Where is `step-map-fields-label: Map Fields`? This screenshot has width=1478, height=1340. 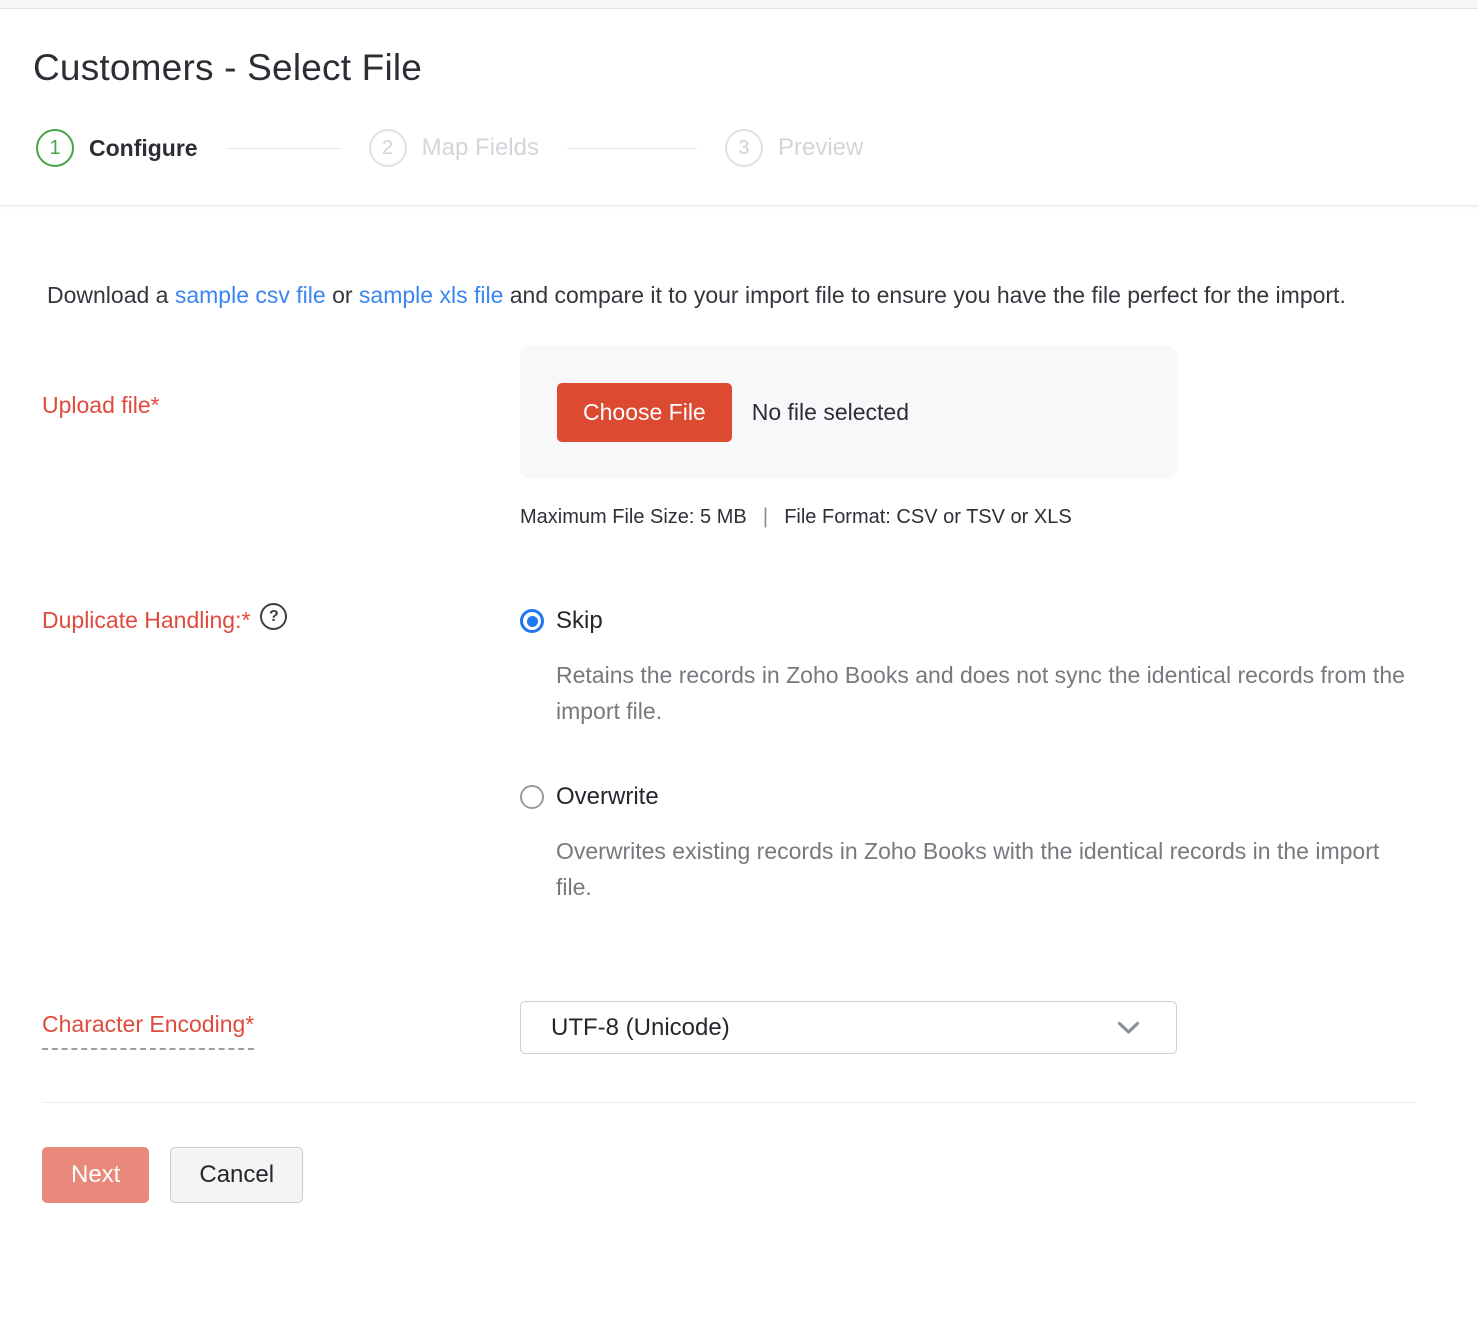
step-map-fields-label: Map Fields is located at coordinates (480, 147).